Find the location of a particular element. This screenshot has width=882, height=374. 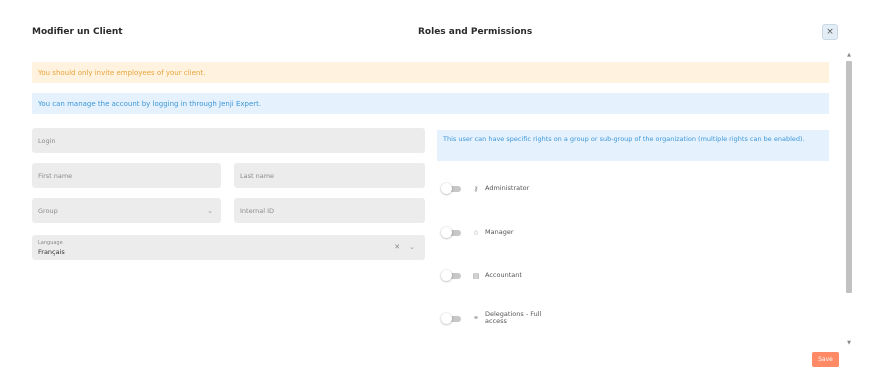

role-label-manager: Manager is located at coordinates (499, 232).